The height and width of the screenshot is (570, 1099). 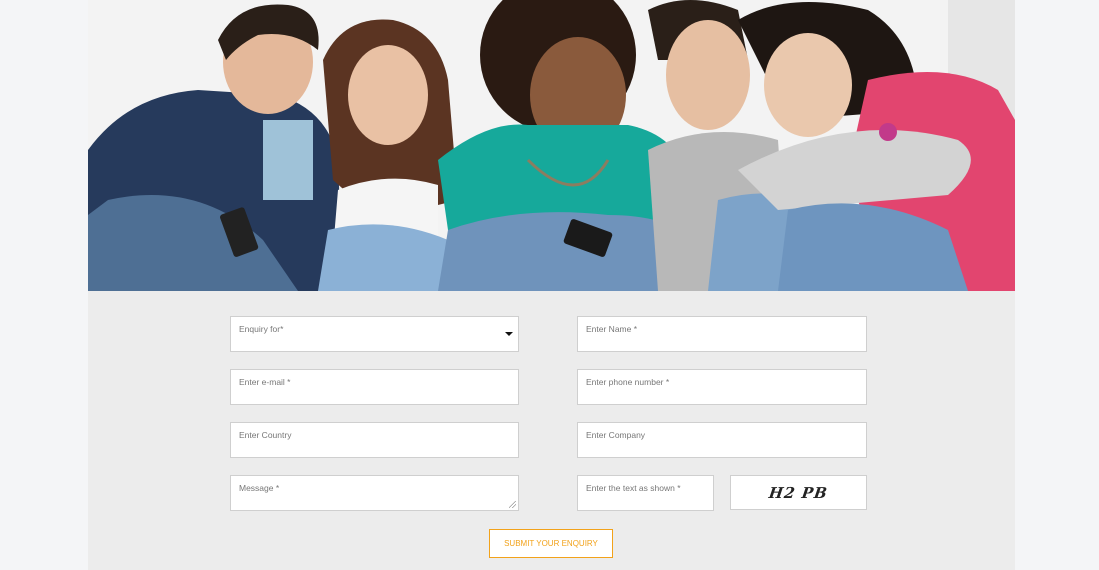 What do you see at coordinates (612, 329) in the screenshot?
I see `name-placeholder: Enter Name *` at bounding box center [612, 329].